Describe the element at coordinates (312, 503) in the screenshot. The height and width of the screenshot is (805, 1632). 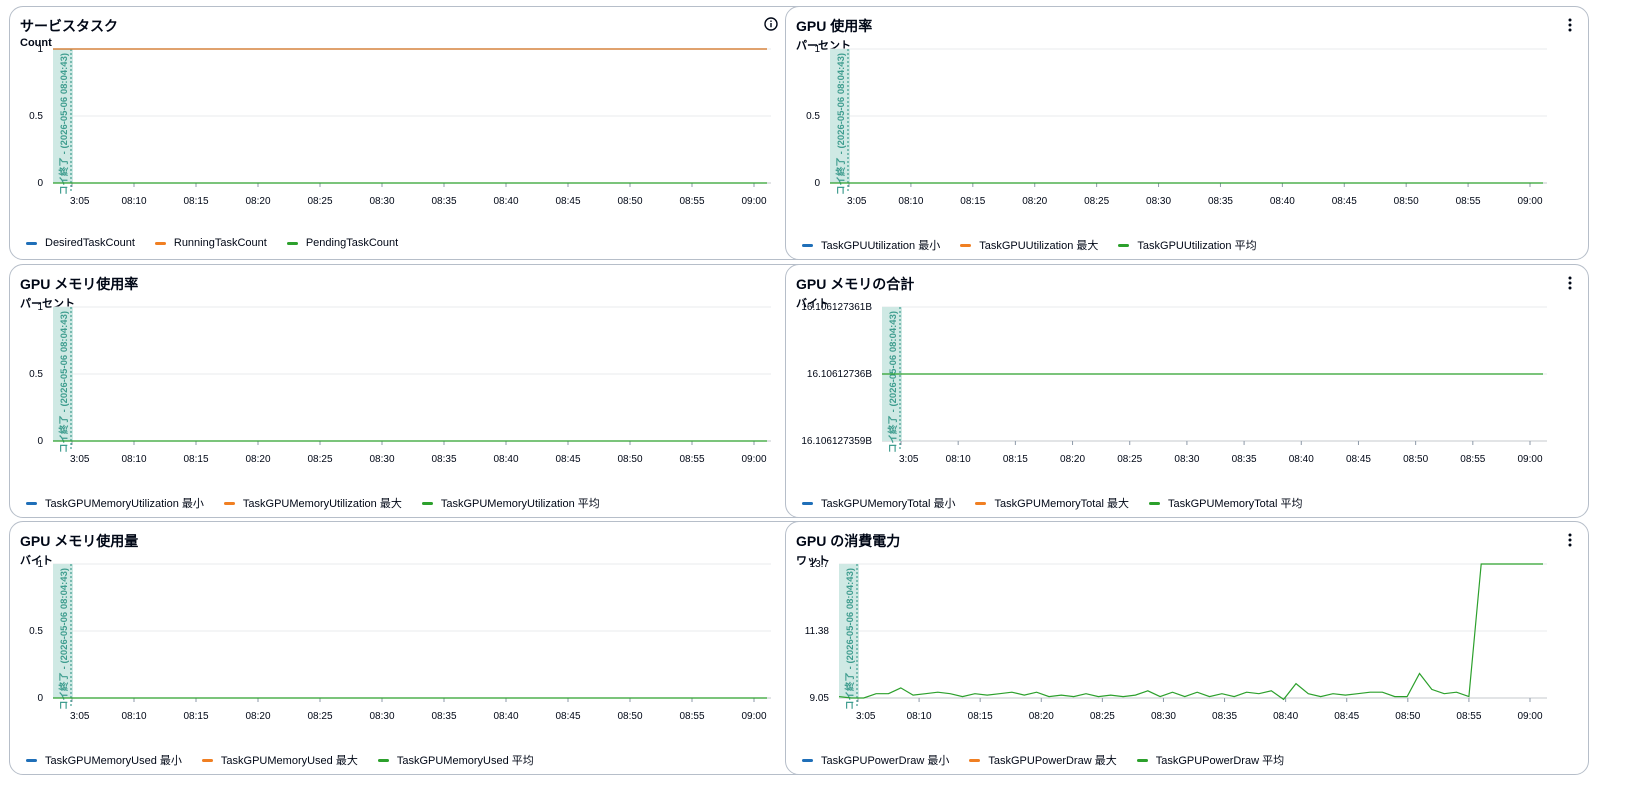
I see `legend-item: TaskGPUMemoryUtilization 最大` at that location.